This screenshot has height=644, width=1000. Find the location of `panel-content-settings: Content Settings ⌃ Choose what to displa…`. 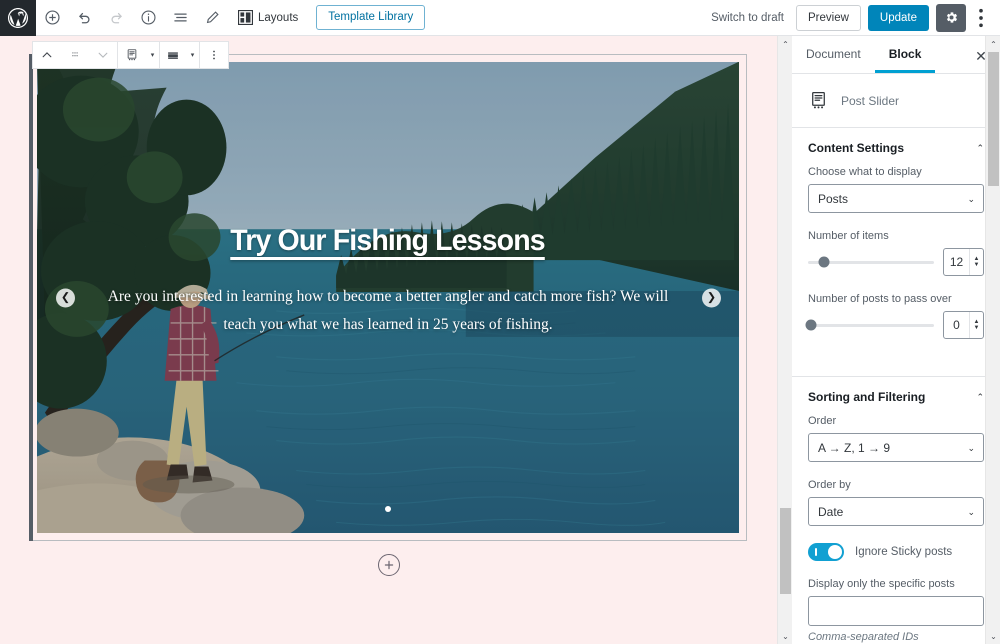

panel-content-settings: Content Settings ⌃ Choose what to displa… is located at coordinates (896, 252).